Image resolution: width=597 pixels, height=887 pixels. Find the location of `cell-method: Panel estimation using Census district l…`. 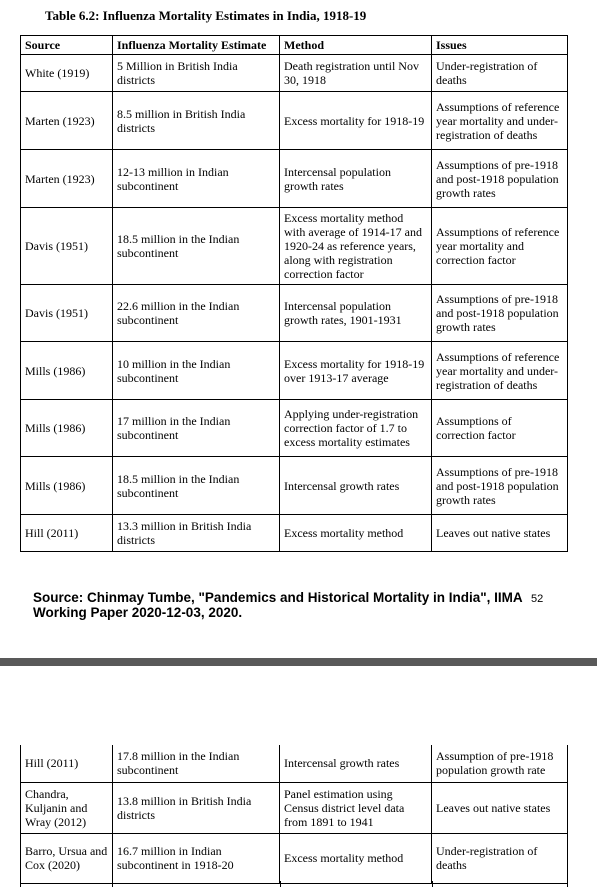

cell-method: Panel estimation using Census district l… is located at coordinates (355, 807).